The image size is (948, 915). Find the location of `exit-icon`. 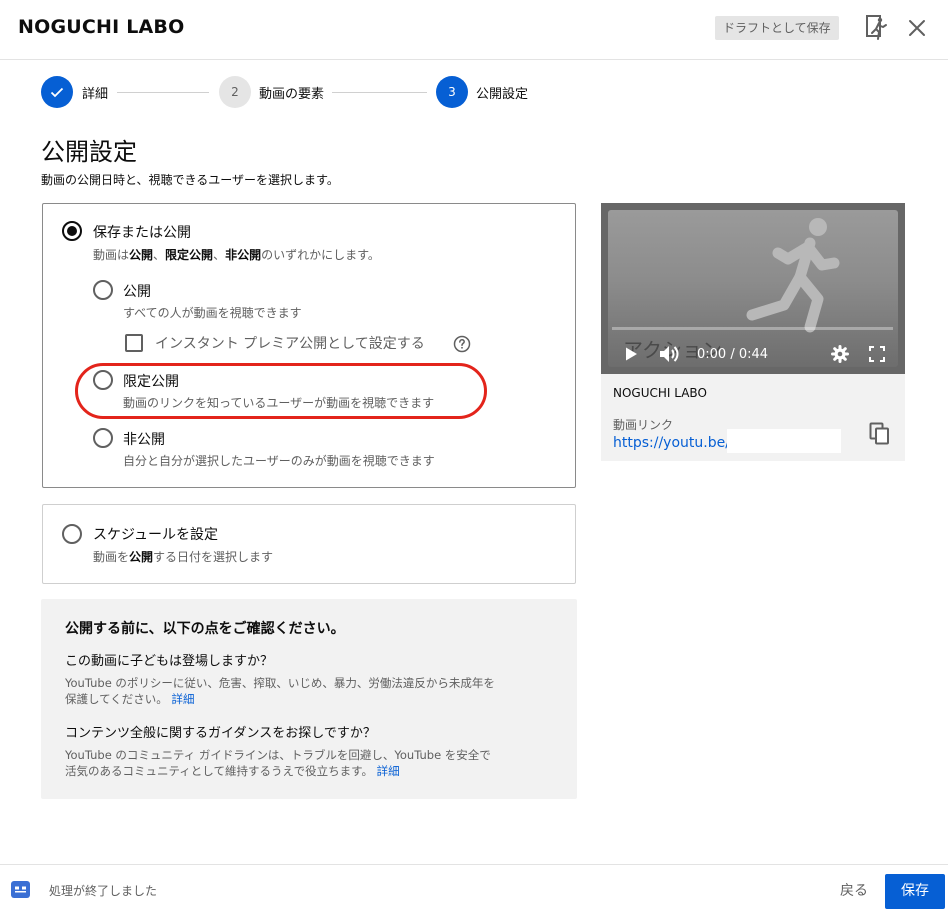

exit-icon is located at coordinates (877, 28).